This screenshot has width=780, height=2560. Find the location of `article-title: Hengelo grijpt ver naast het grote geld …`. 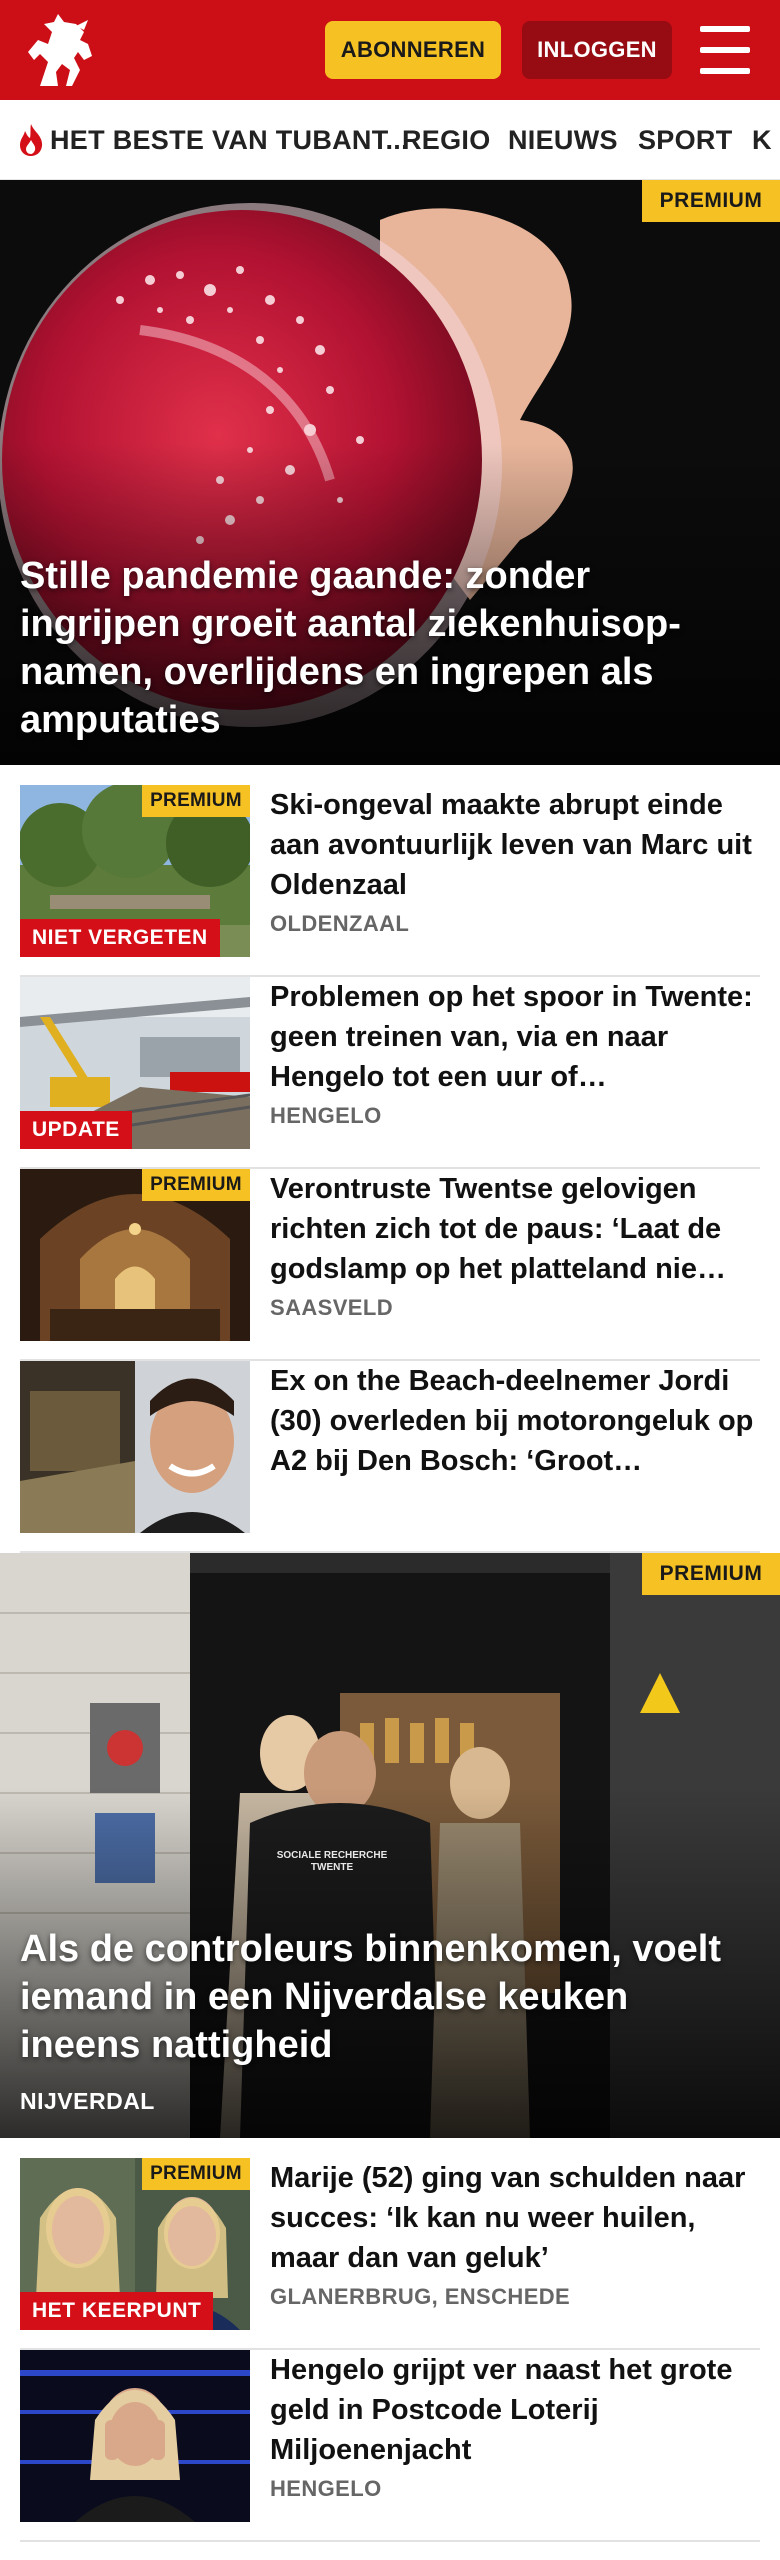

article-title: Hengelo grijpt ver naast het grote geld … is located at coordinates (501, 2410).